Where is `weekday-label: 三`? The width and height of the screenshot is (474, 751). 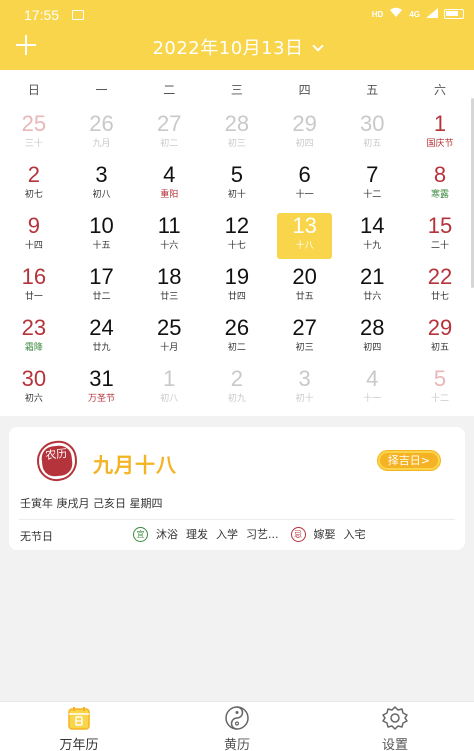 weekday-label: 三 is located at coordinates (236, 89).